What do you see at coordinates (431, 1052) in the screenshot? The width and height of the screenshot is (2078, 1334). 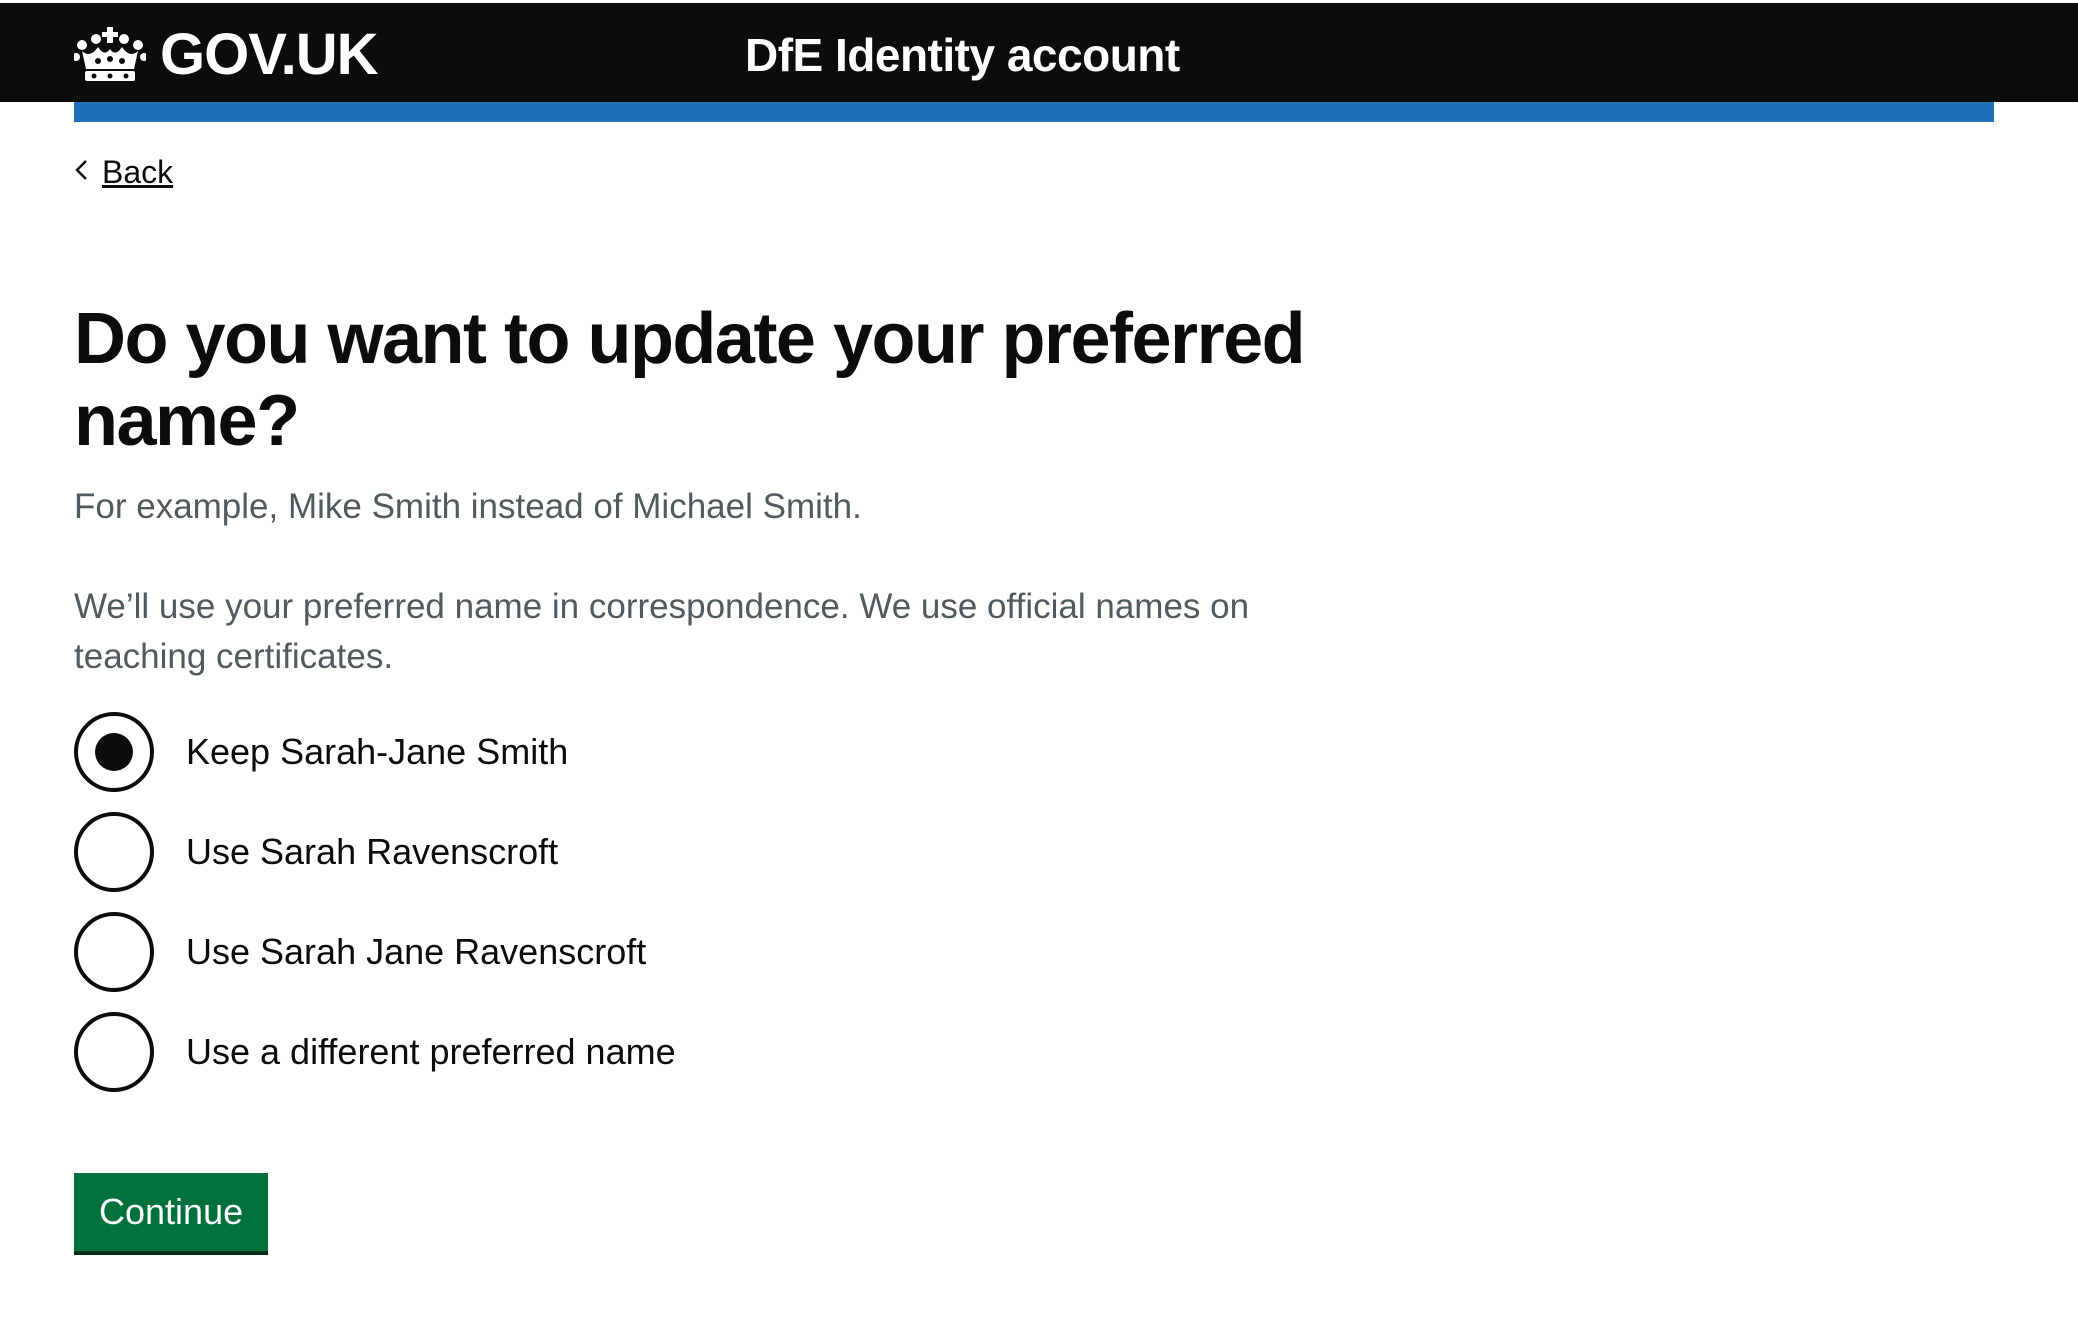 I see `radio-label: Use a different preferred name` at bounding box center [431, 1052].